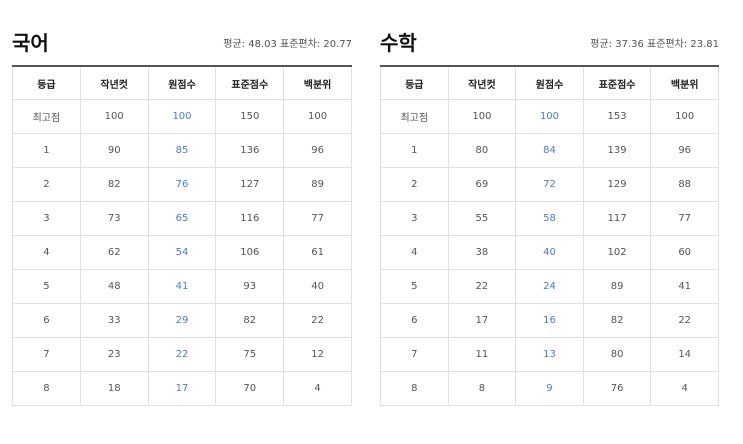  What do you see at coordinates (114, 320) in the screenshot?
I see `last-year-cut-cell: 33` at bounding box center [114, 320].